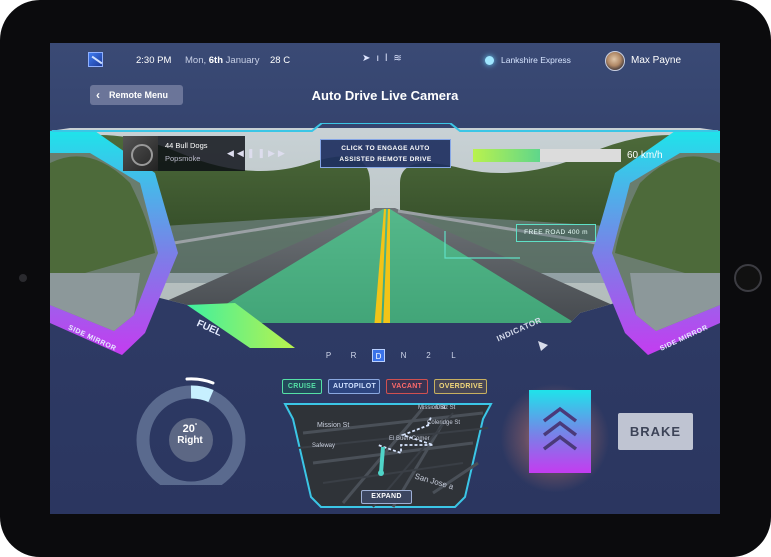  I want to click on gear-n: N, so click(403, 355).